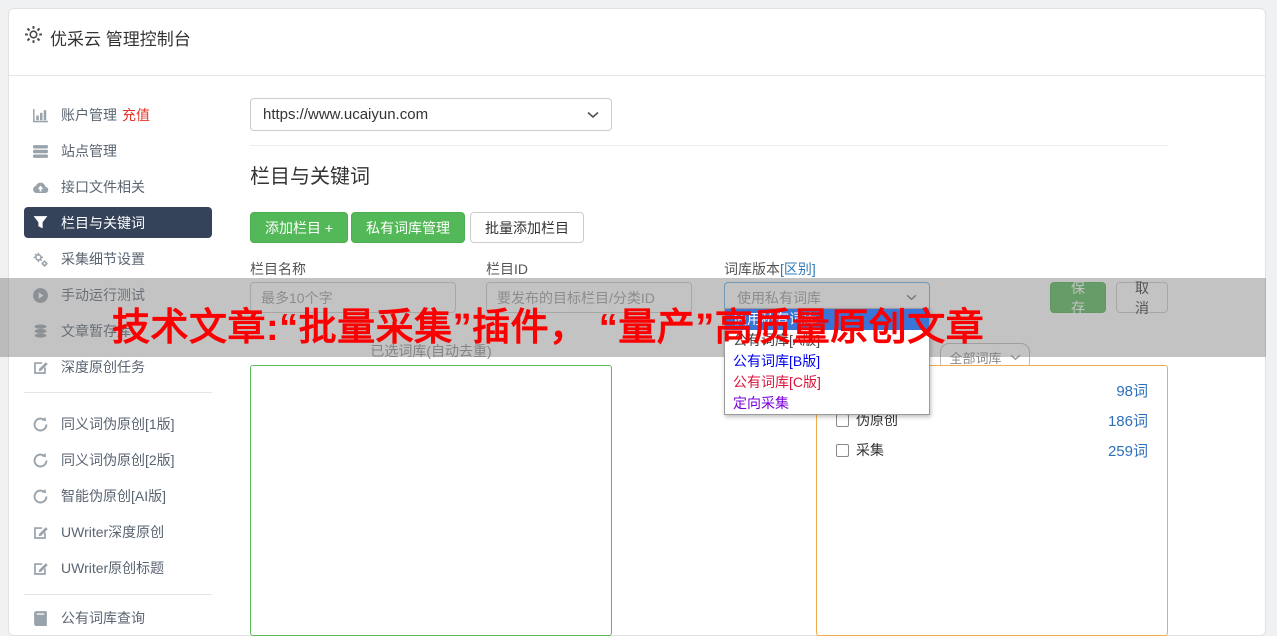  Describe the element at coordinates (527, 227) in the screenshot. I see `batch-add-button: 批量添加栏目` at that location.